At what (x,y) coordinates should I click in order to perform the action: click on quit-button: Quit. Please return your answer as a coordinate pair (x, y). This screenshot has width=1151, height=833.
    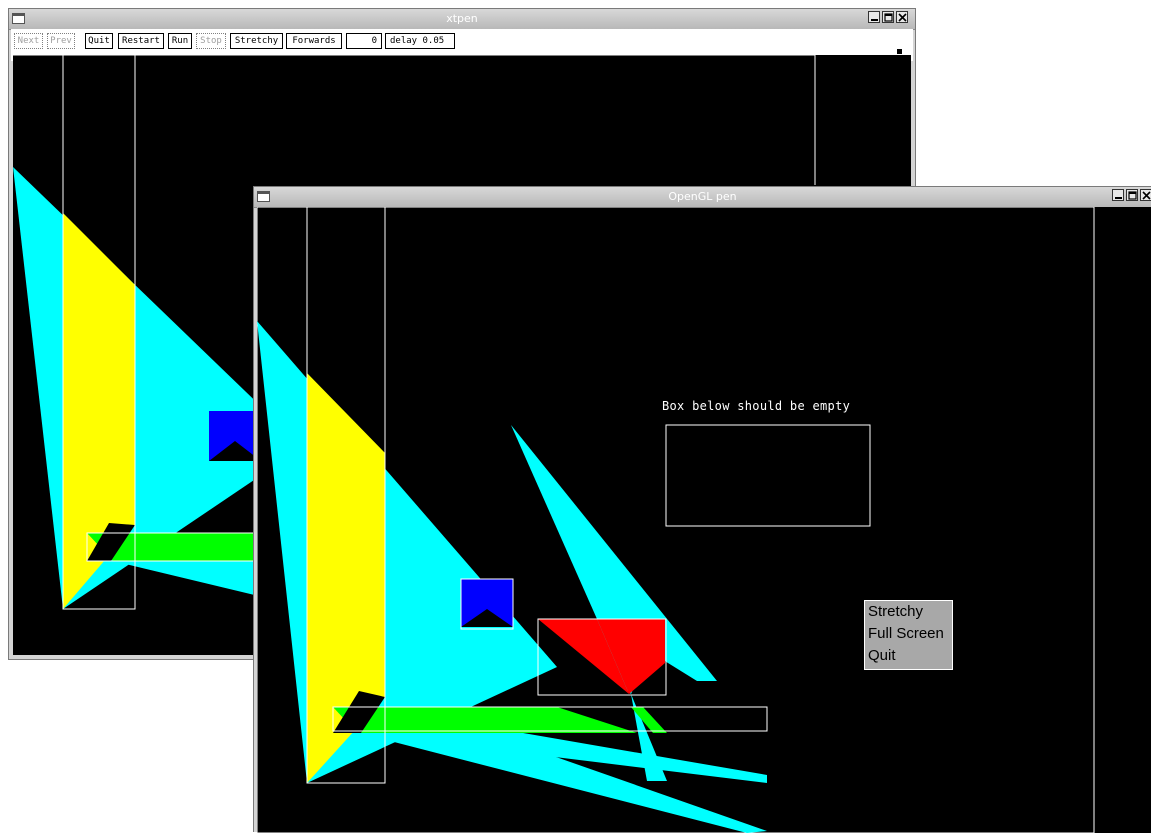
    Looking at the image, I should click on (99, 41).